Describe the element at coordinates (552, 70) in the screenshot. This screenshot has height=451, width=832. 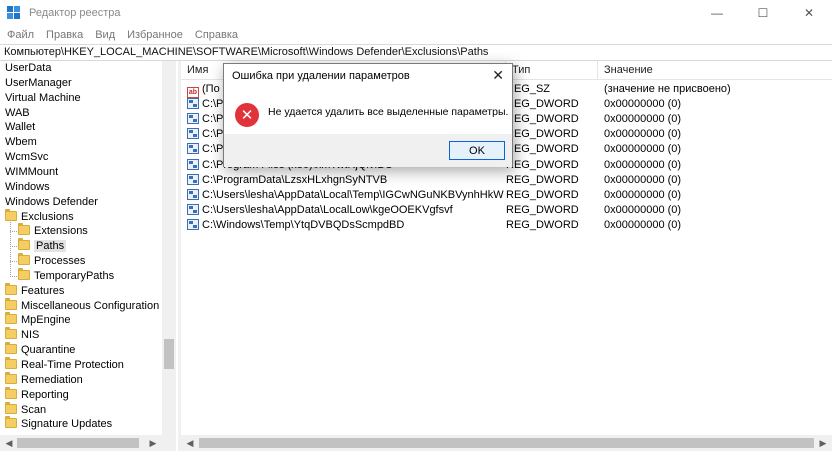
I see `column-header-type: Тип` at that location.